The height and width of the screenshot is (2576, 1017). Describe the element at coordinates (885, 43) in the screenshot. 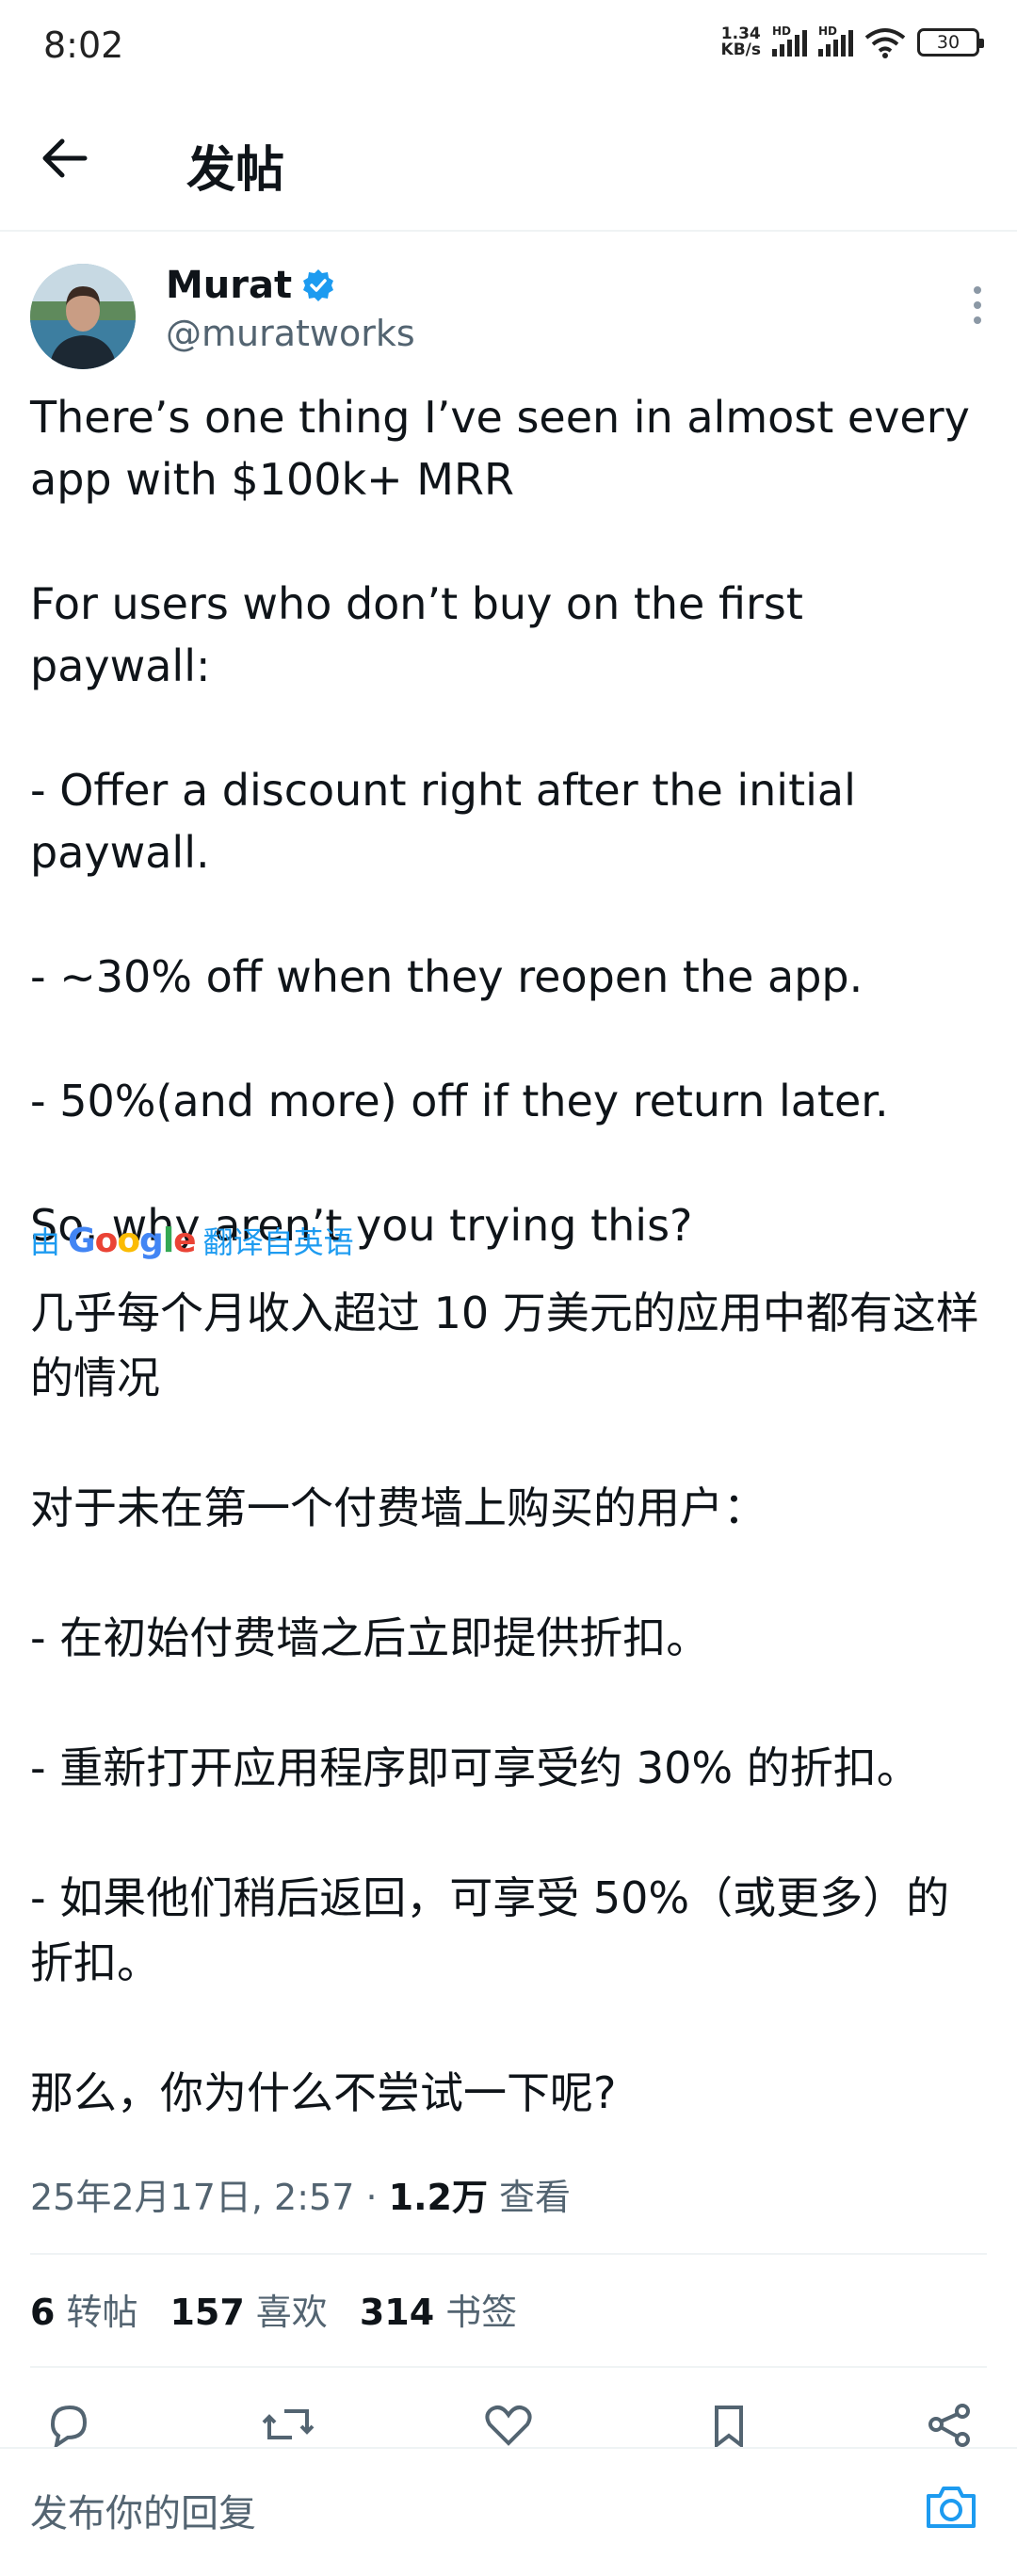

I see `wifi-icon` at that location.